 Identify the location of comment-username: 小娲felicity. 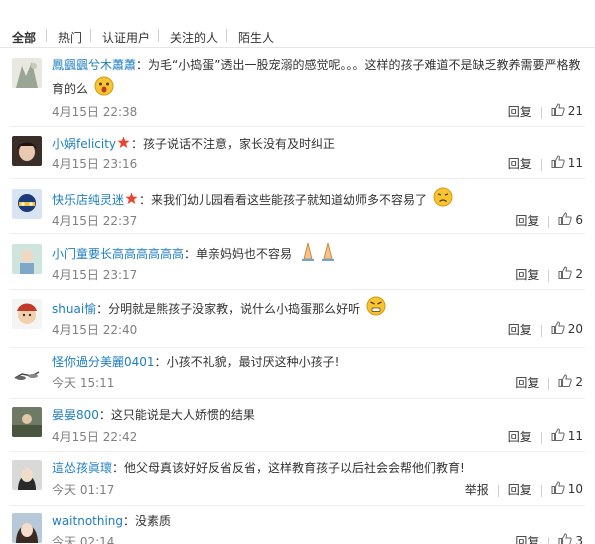
(84, 144).